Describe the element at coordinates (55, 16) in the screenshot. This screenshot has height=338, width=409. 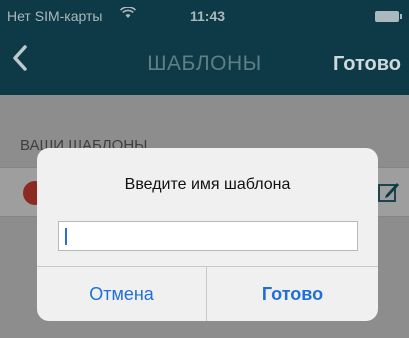
I see `carrier-label: Нет SIM-карты` at that location.